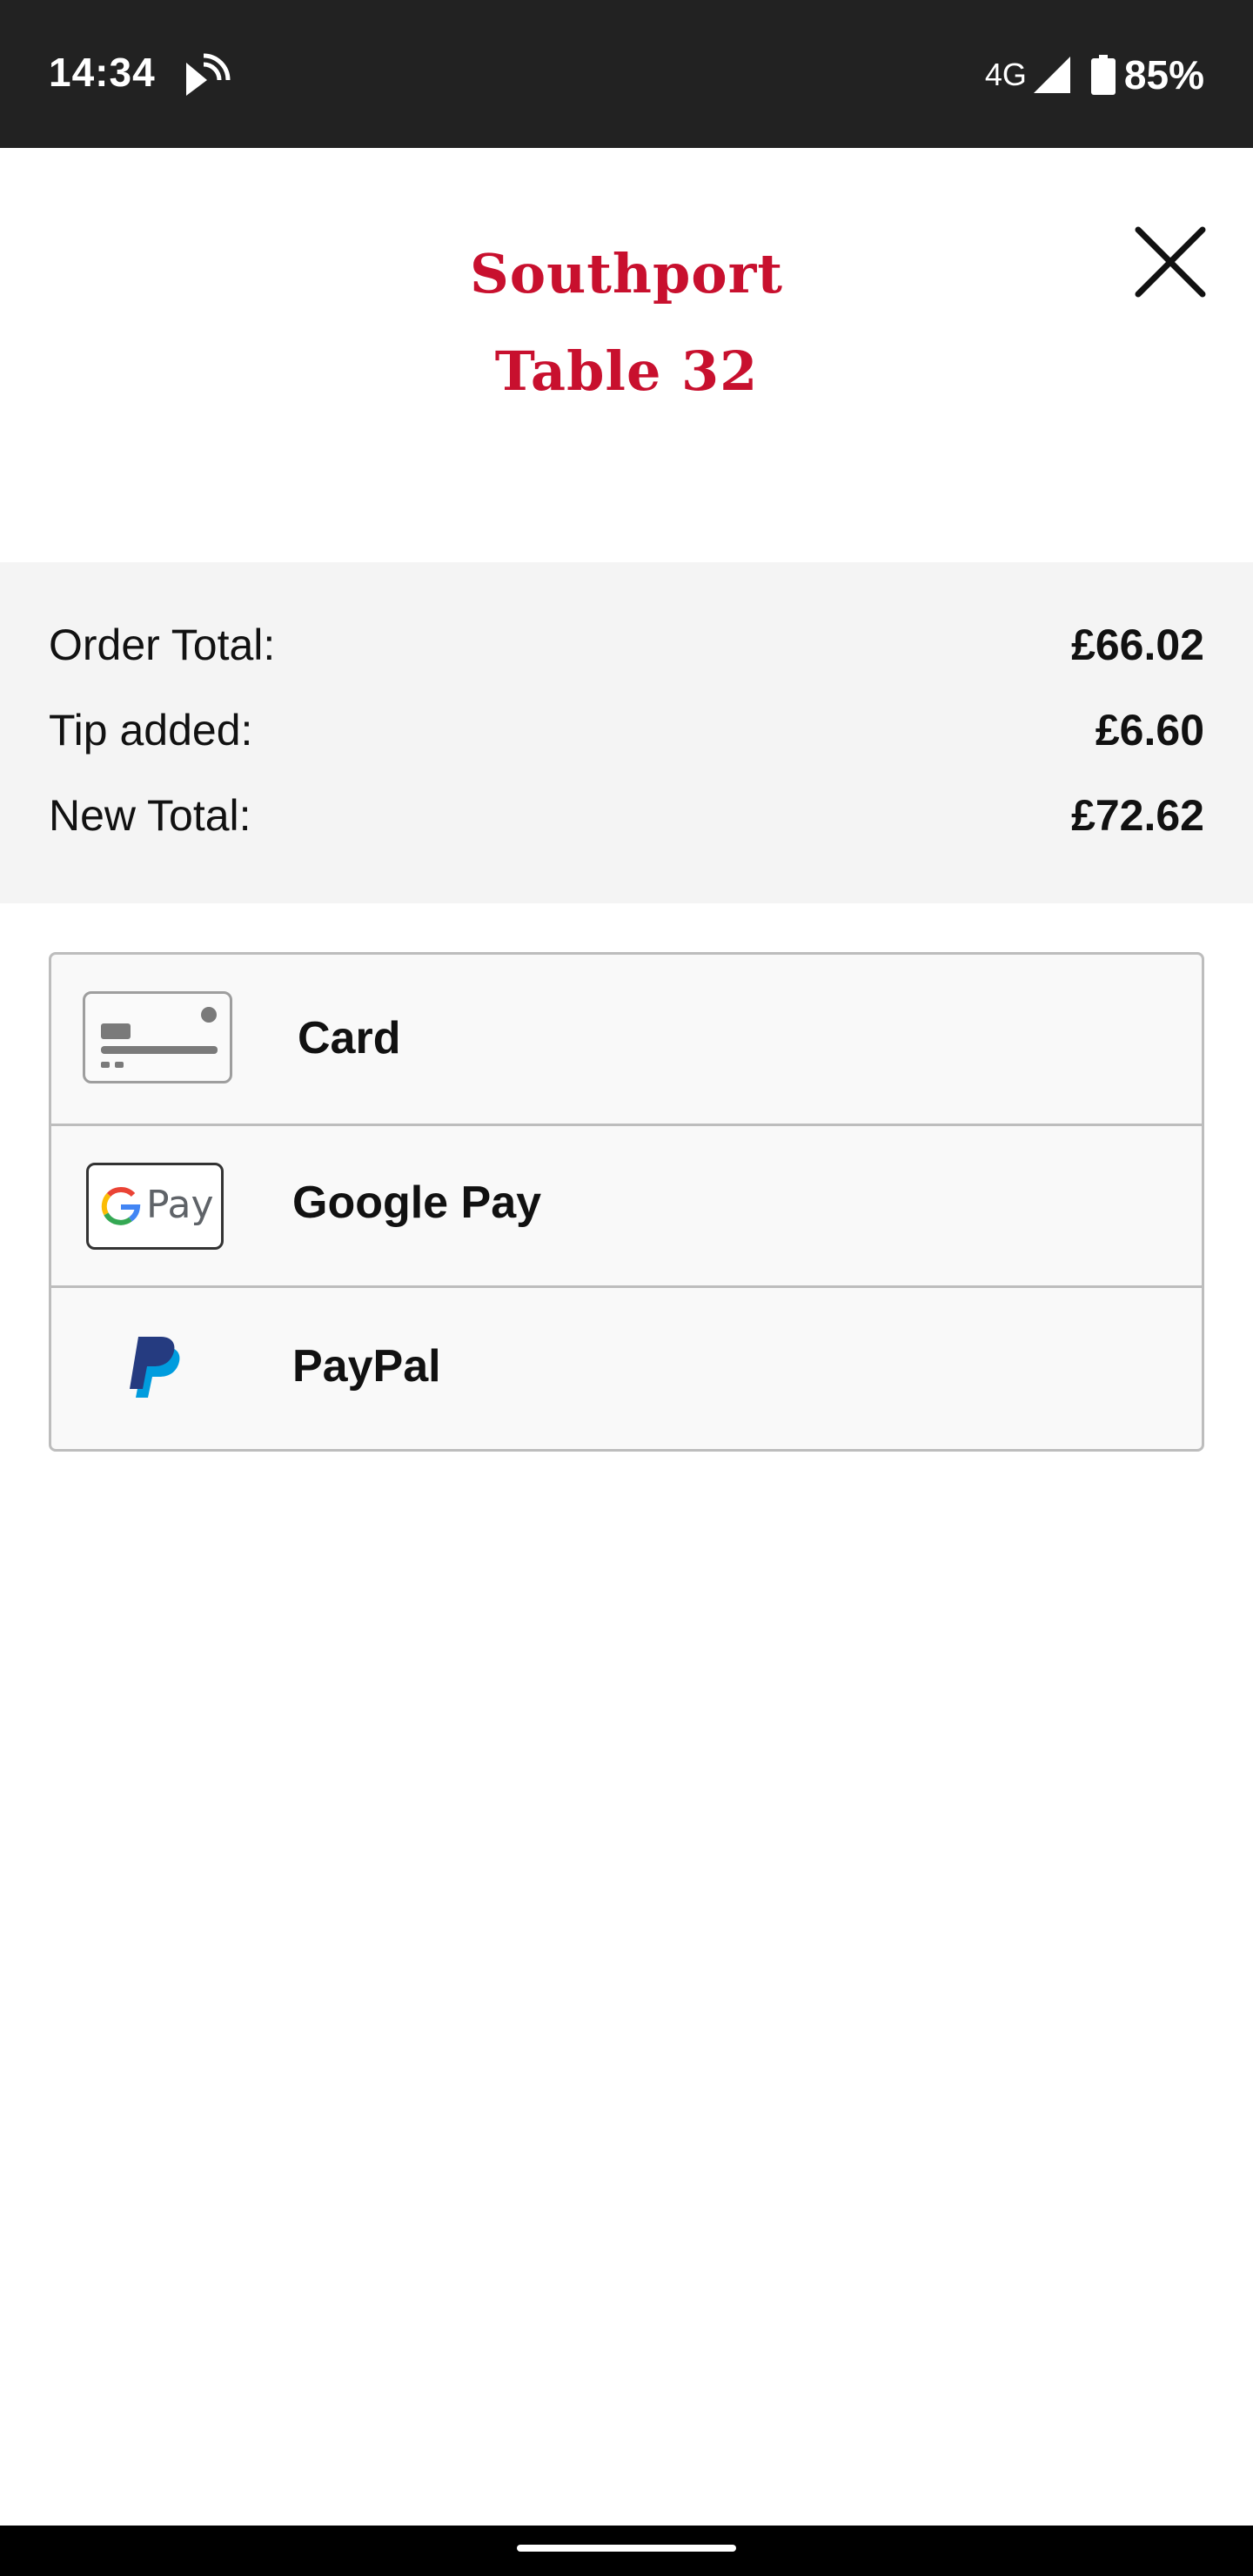 The width and height of the screenshot is (1253, 2576). What do you see at coordinates (1149, 730) in the screenshot?
I see `tip-value: £6.60` at bounding box center [1149, 730].